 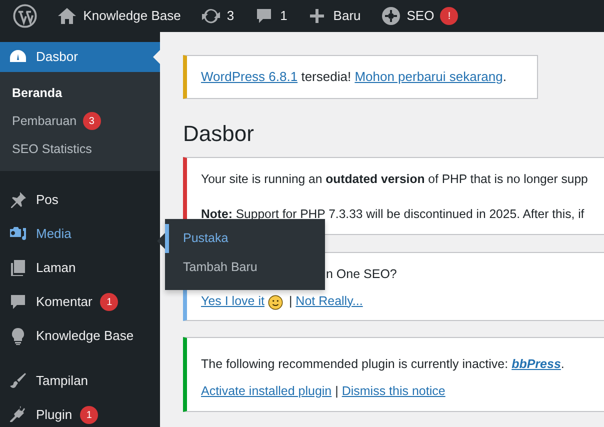 What do you see at coordinates (395, 179) in the screenshot?
I see `notice-text: Your site is running an outdated version of PHP that is no longer supp` at bounding box center [395, 179].